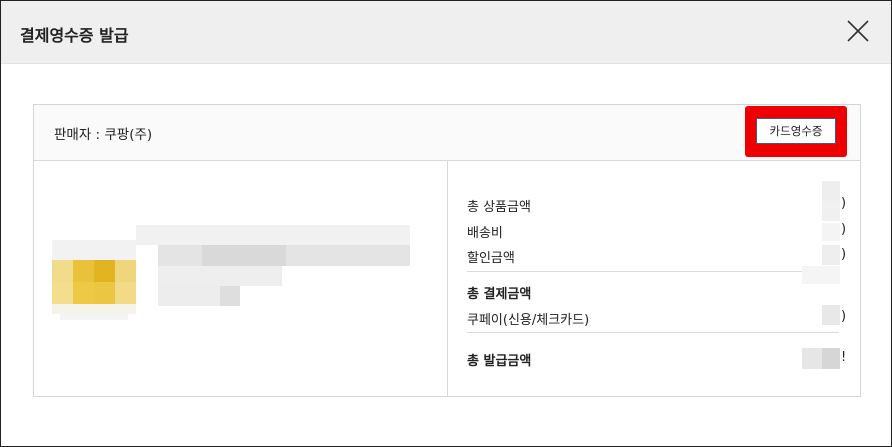 This screenshot has height=447, width=892. I want to click on total-payment-label: 총 결제금액, so click(499, 294).